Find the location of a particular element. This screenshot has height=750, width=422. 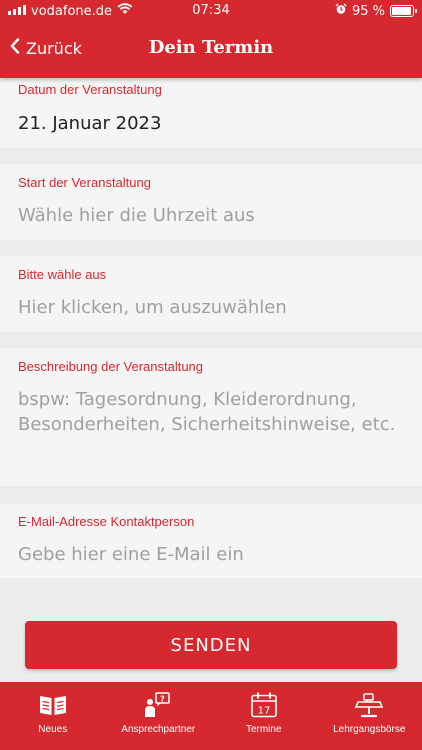

calendar-day: 17 is located at coordinates (263, 711).